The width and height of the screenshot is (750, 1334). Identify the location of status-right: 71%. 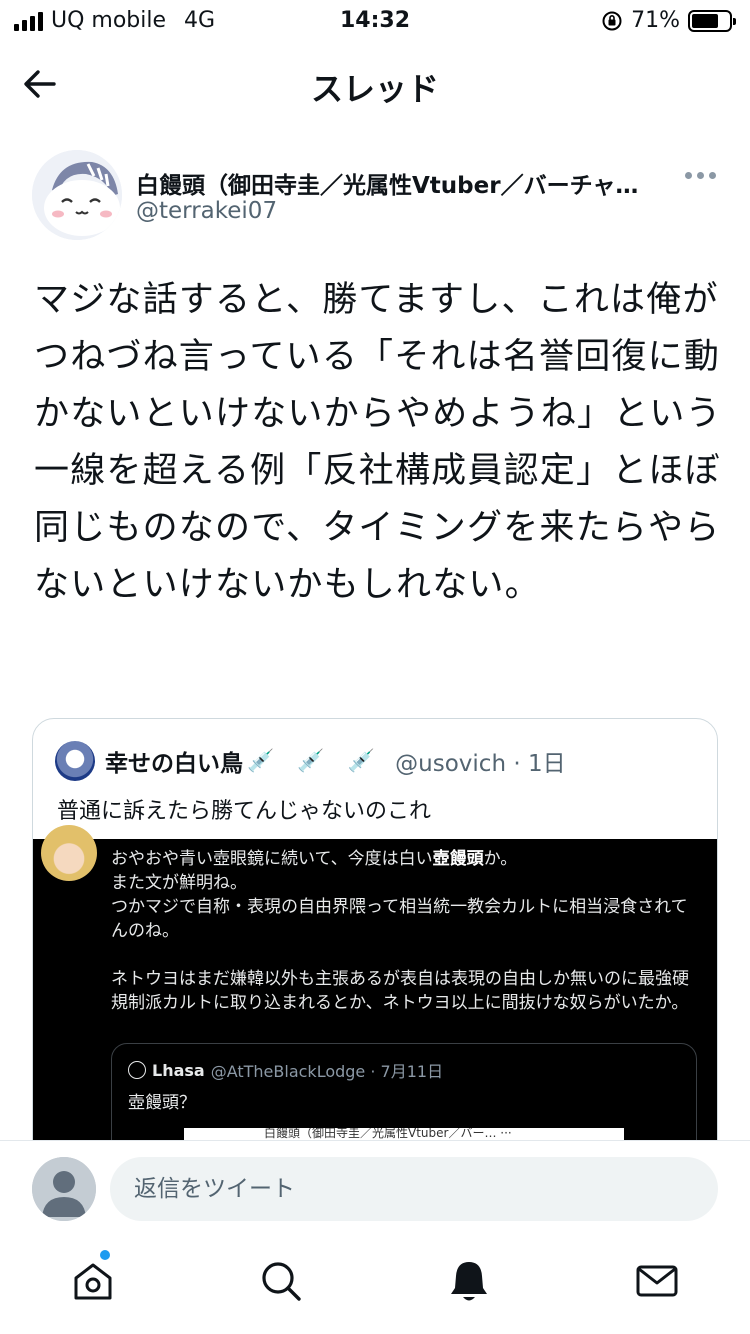
(668, 20).